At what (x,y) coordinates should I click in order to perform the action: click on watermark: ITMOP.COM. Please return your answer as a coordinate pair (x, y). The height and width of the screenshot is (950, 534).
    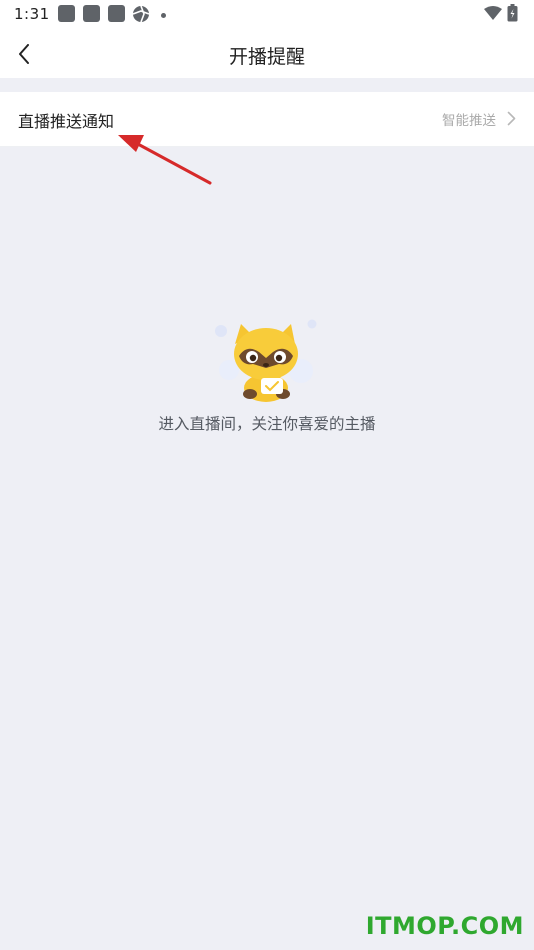
    Looking at the image, I should click on (444, 926).